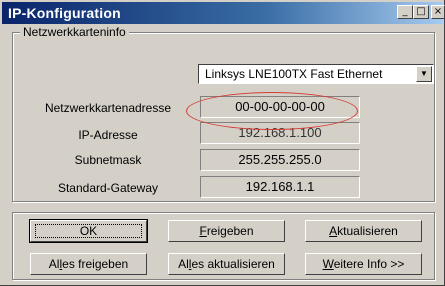 The height and width of the screenshot is (286, 445). I want to click on ok-button: OK, so click(88, 231).